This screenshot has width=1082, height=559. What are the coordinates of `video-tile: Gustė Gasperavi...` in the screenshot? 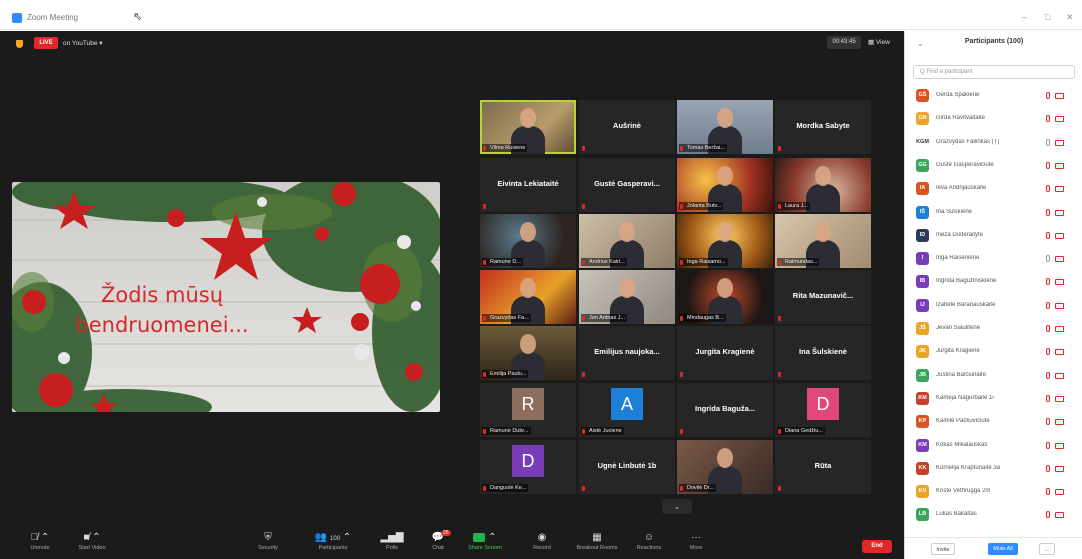 It's located at (627, 185).